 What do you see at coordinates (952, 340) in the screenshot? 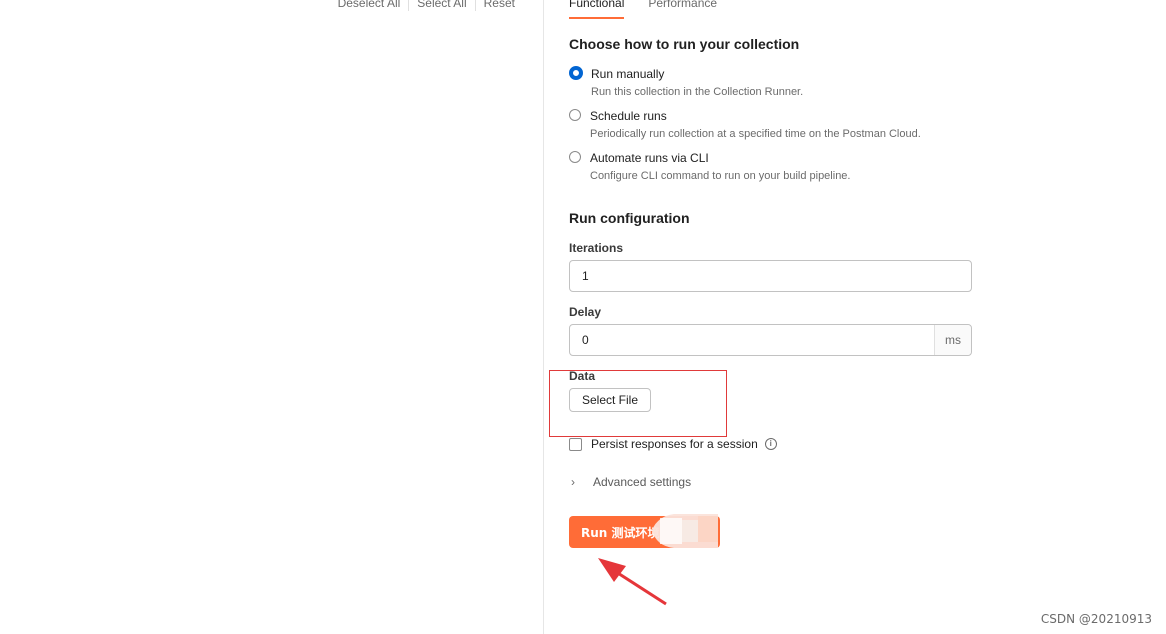
I see `delay-unit: ms` at bounding box center [952, 340].